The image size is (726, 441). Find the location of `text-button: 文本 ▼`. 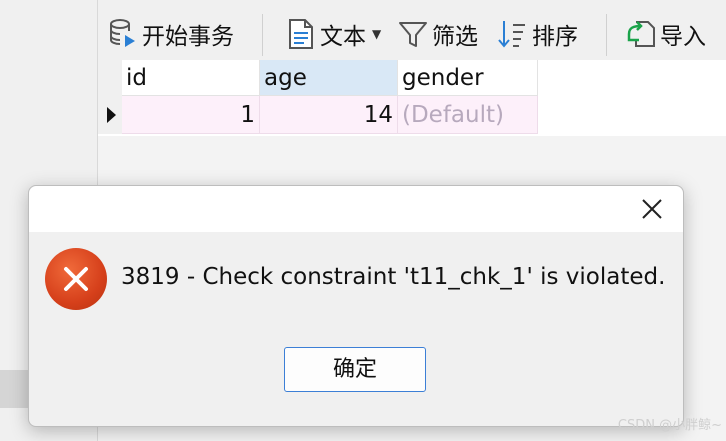

text-button: 文本 ▼ is located at coordinates (333, 34).